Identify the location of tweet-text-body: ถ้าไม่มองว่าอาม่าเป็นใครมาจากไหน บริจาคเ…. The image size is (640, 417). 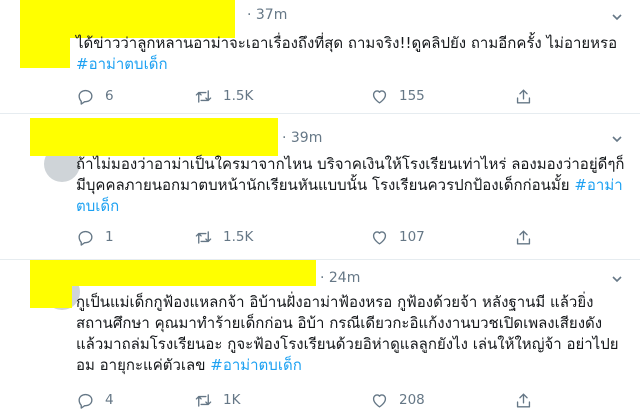
(350, 174).